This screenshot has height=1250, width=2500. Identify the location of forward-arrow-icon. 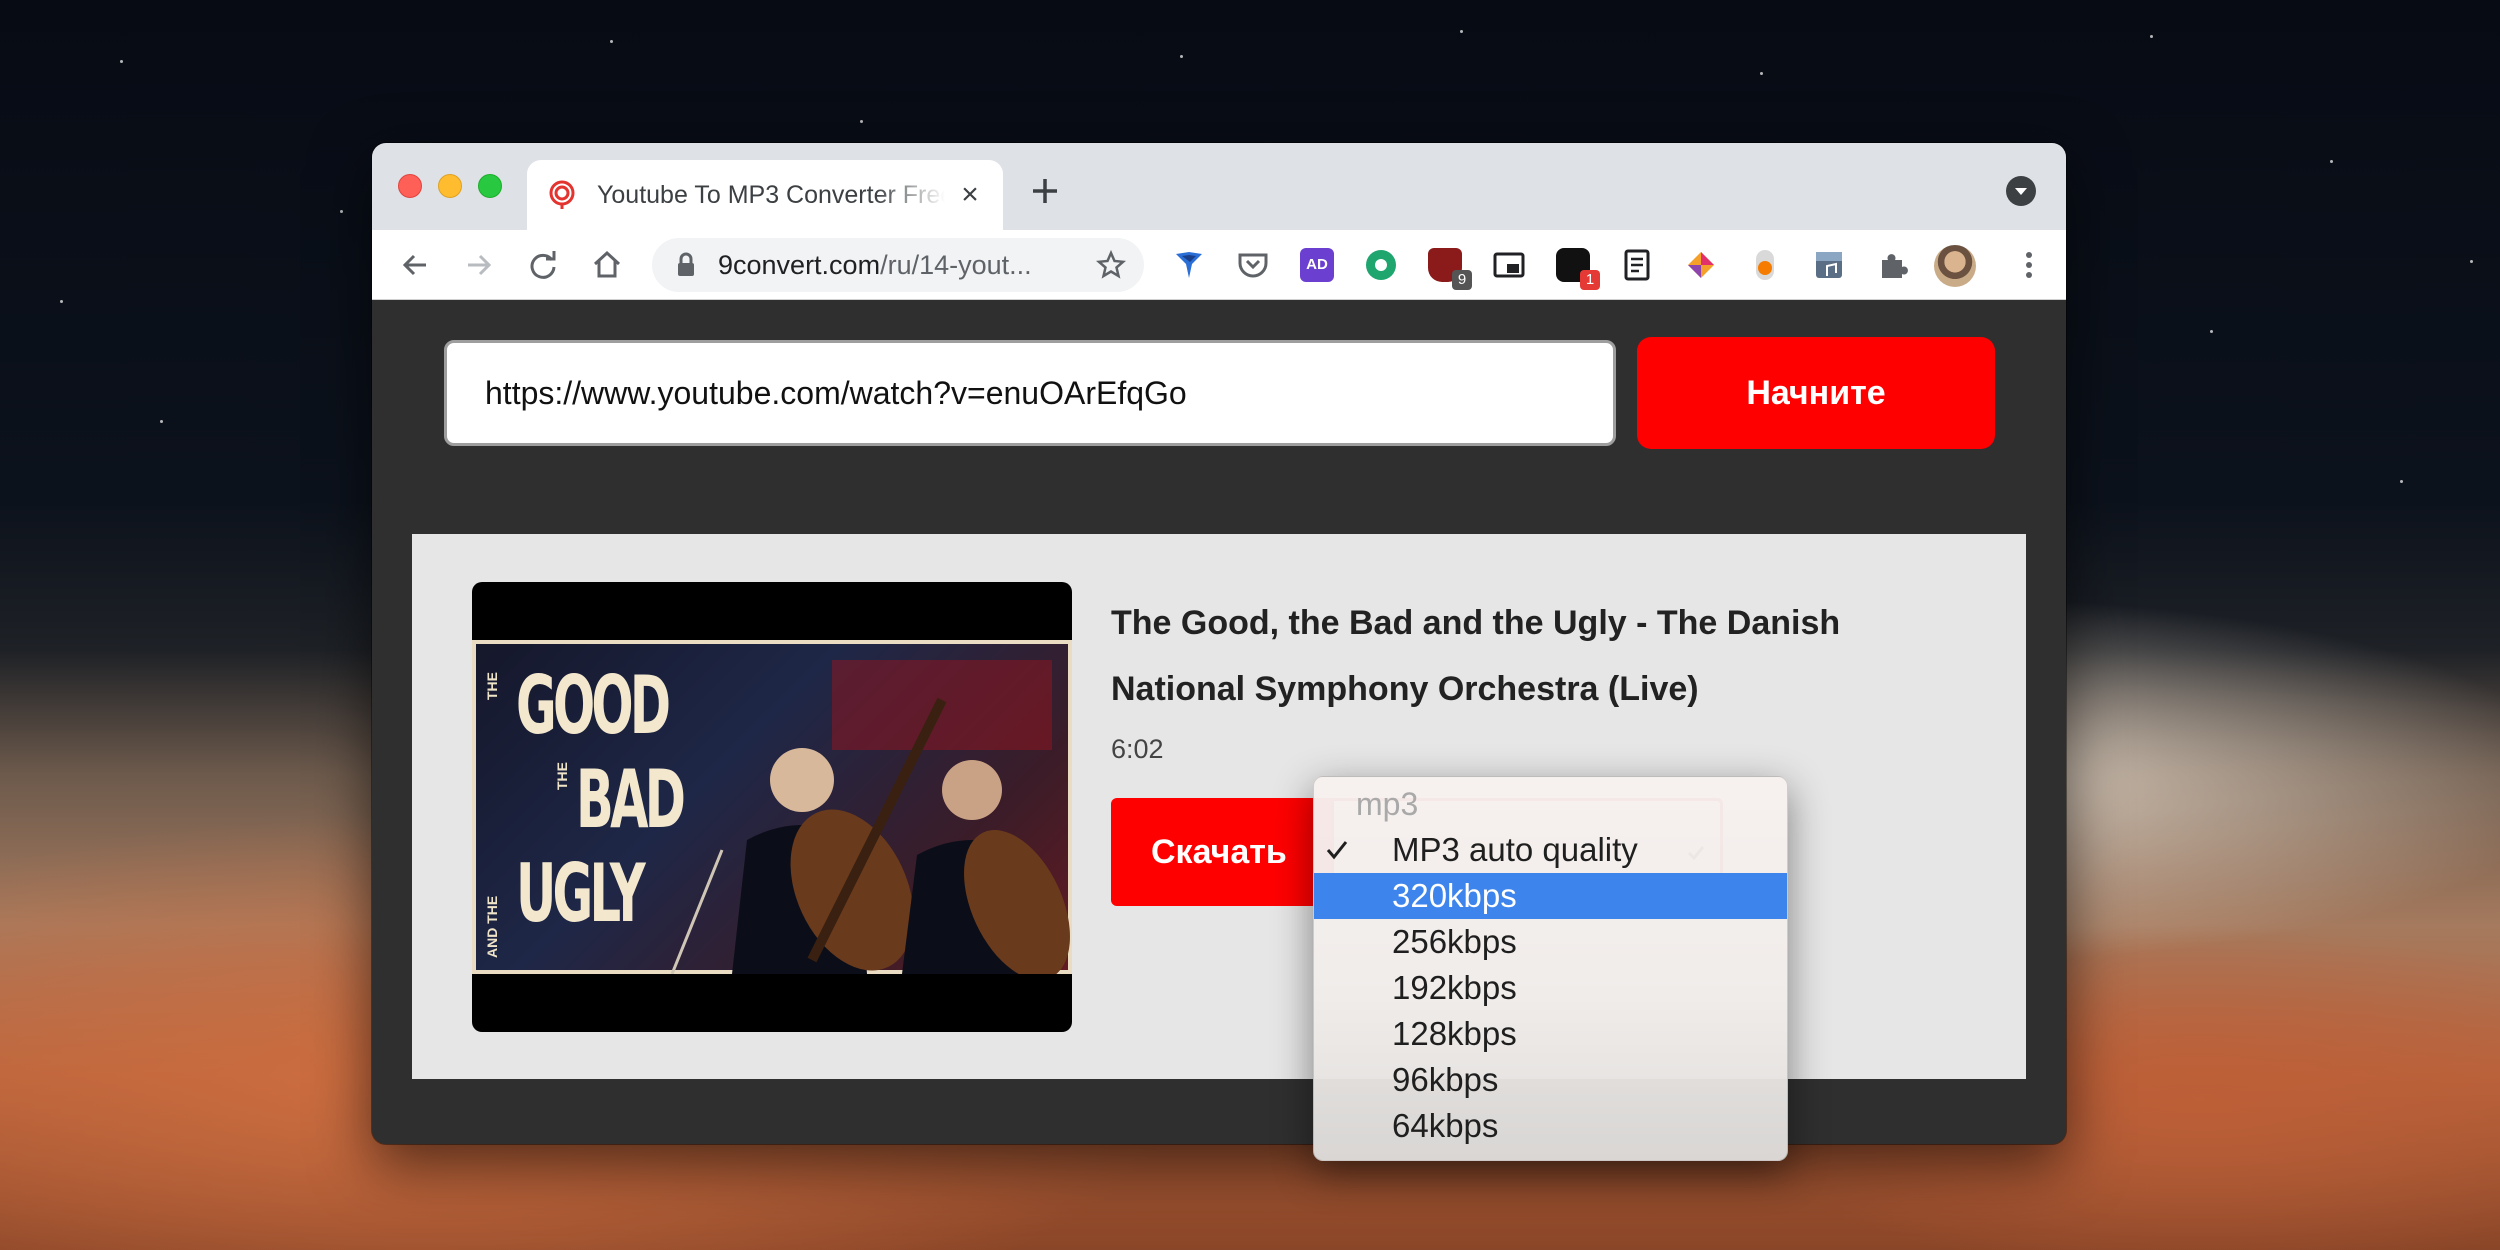
(479, 265).